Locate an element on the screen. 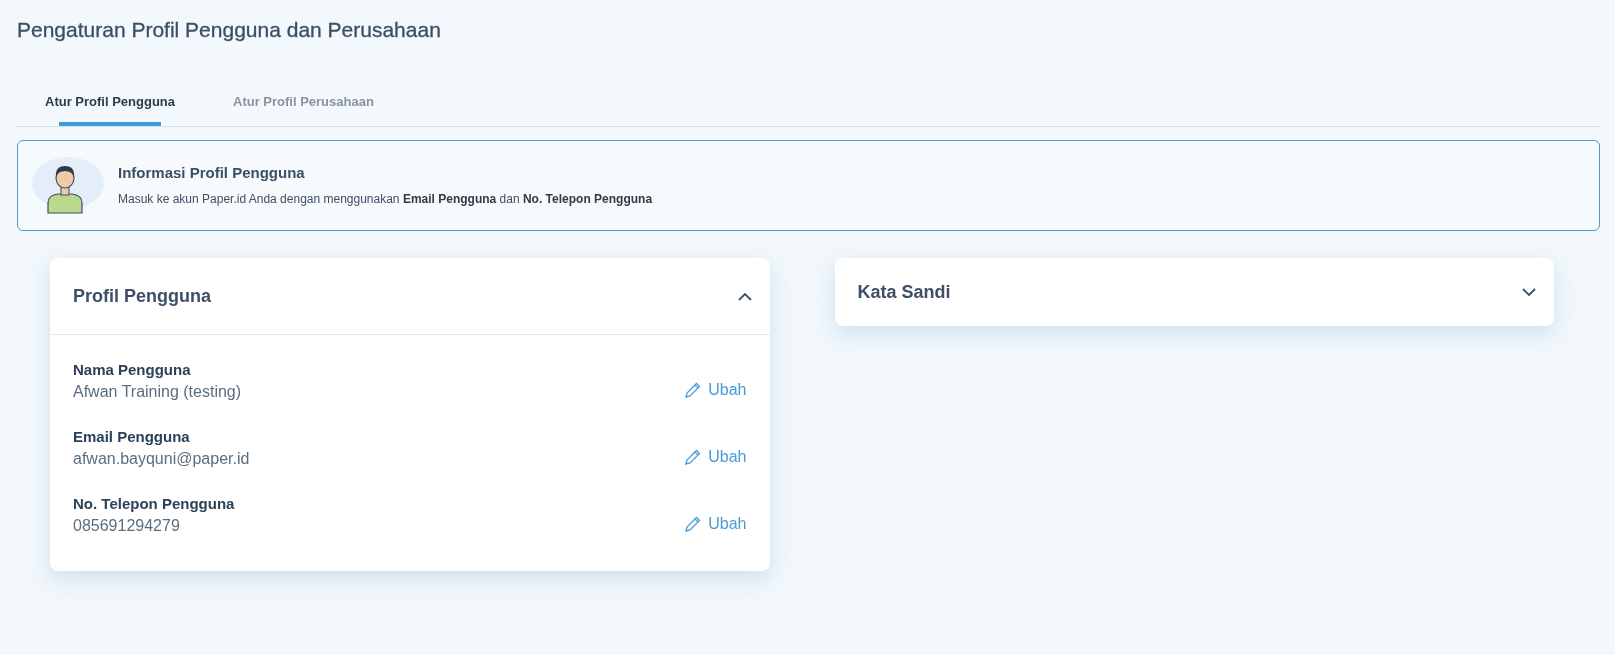  banner-title: Informasi Profil Pengguna is located at coordinates (212, 172).